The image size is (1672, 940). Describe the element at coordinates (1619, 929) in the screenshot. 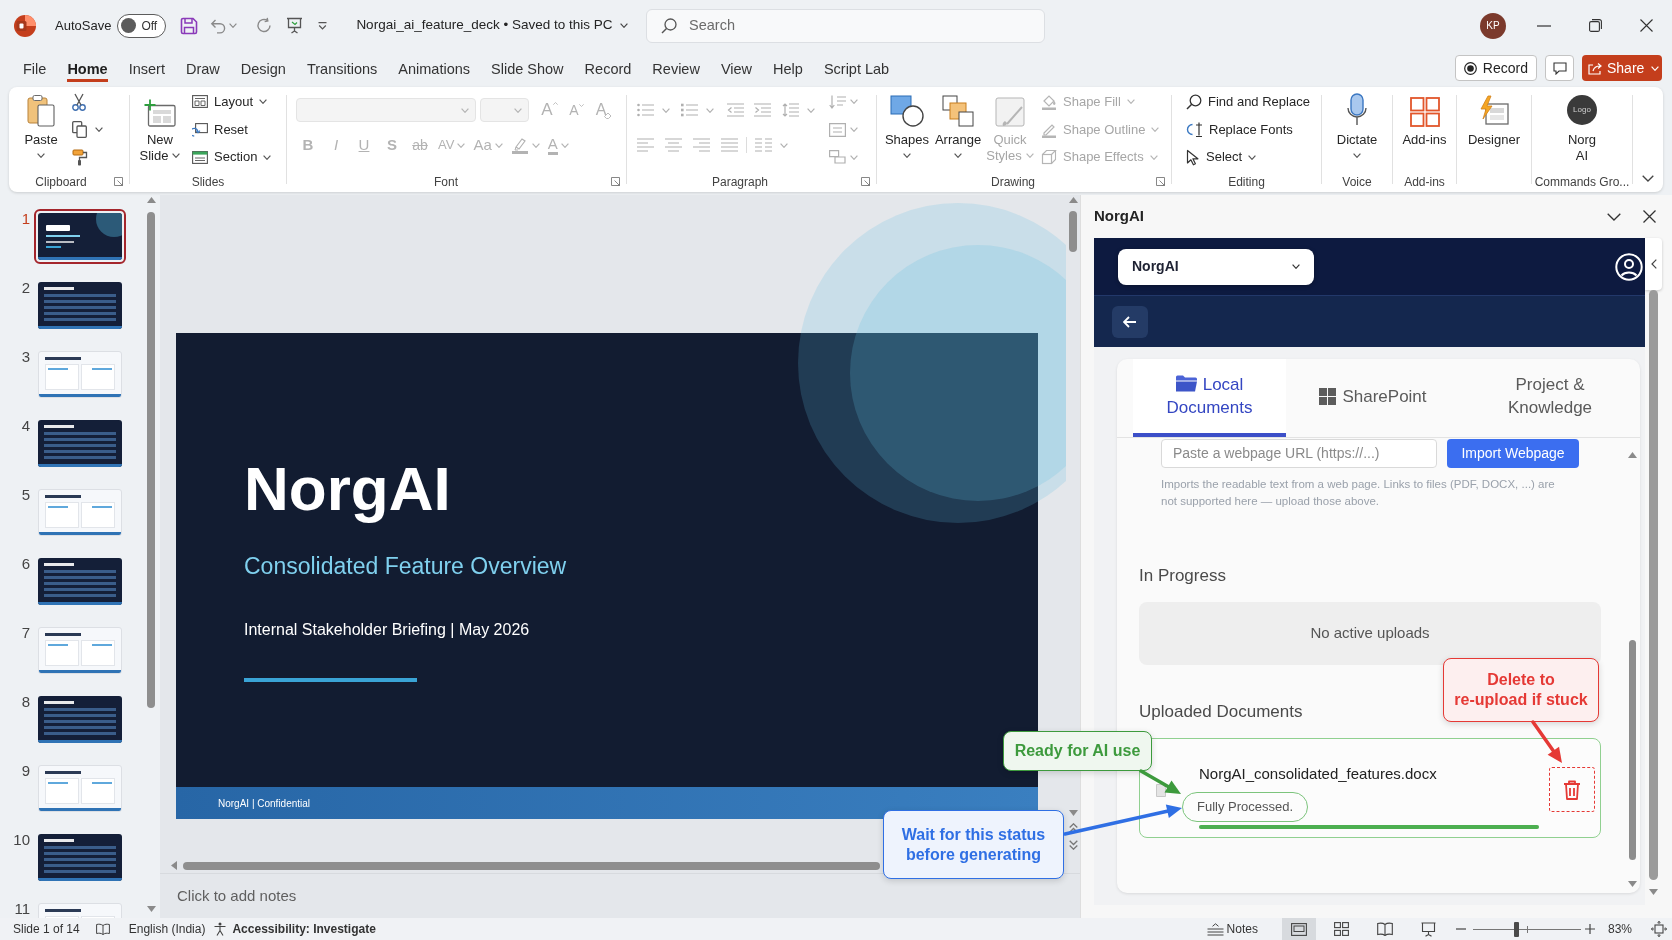

I see `zoom-level: 83%` at that location.